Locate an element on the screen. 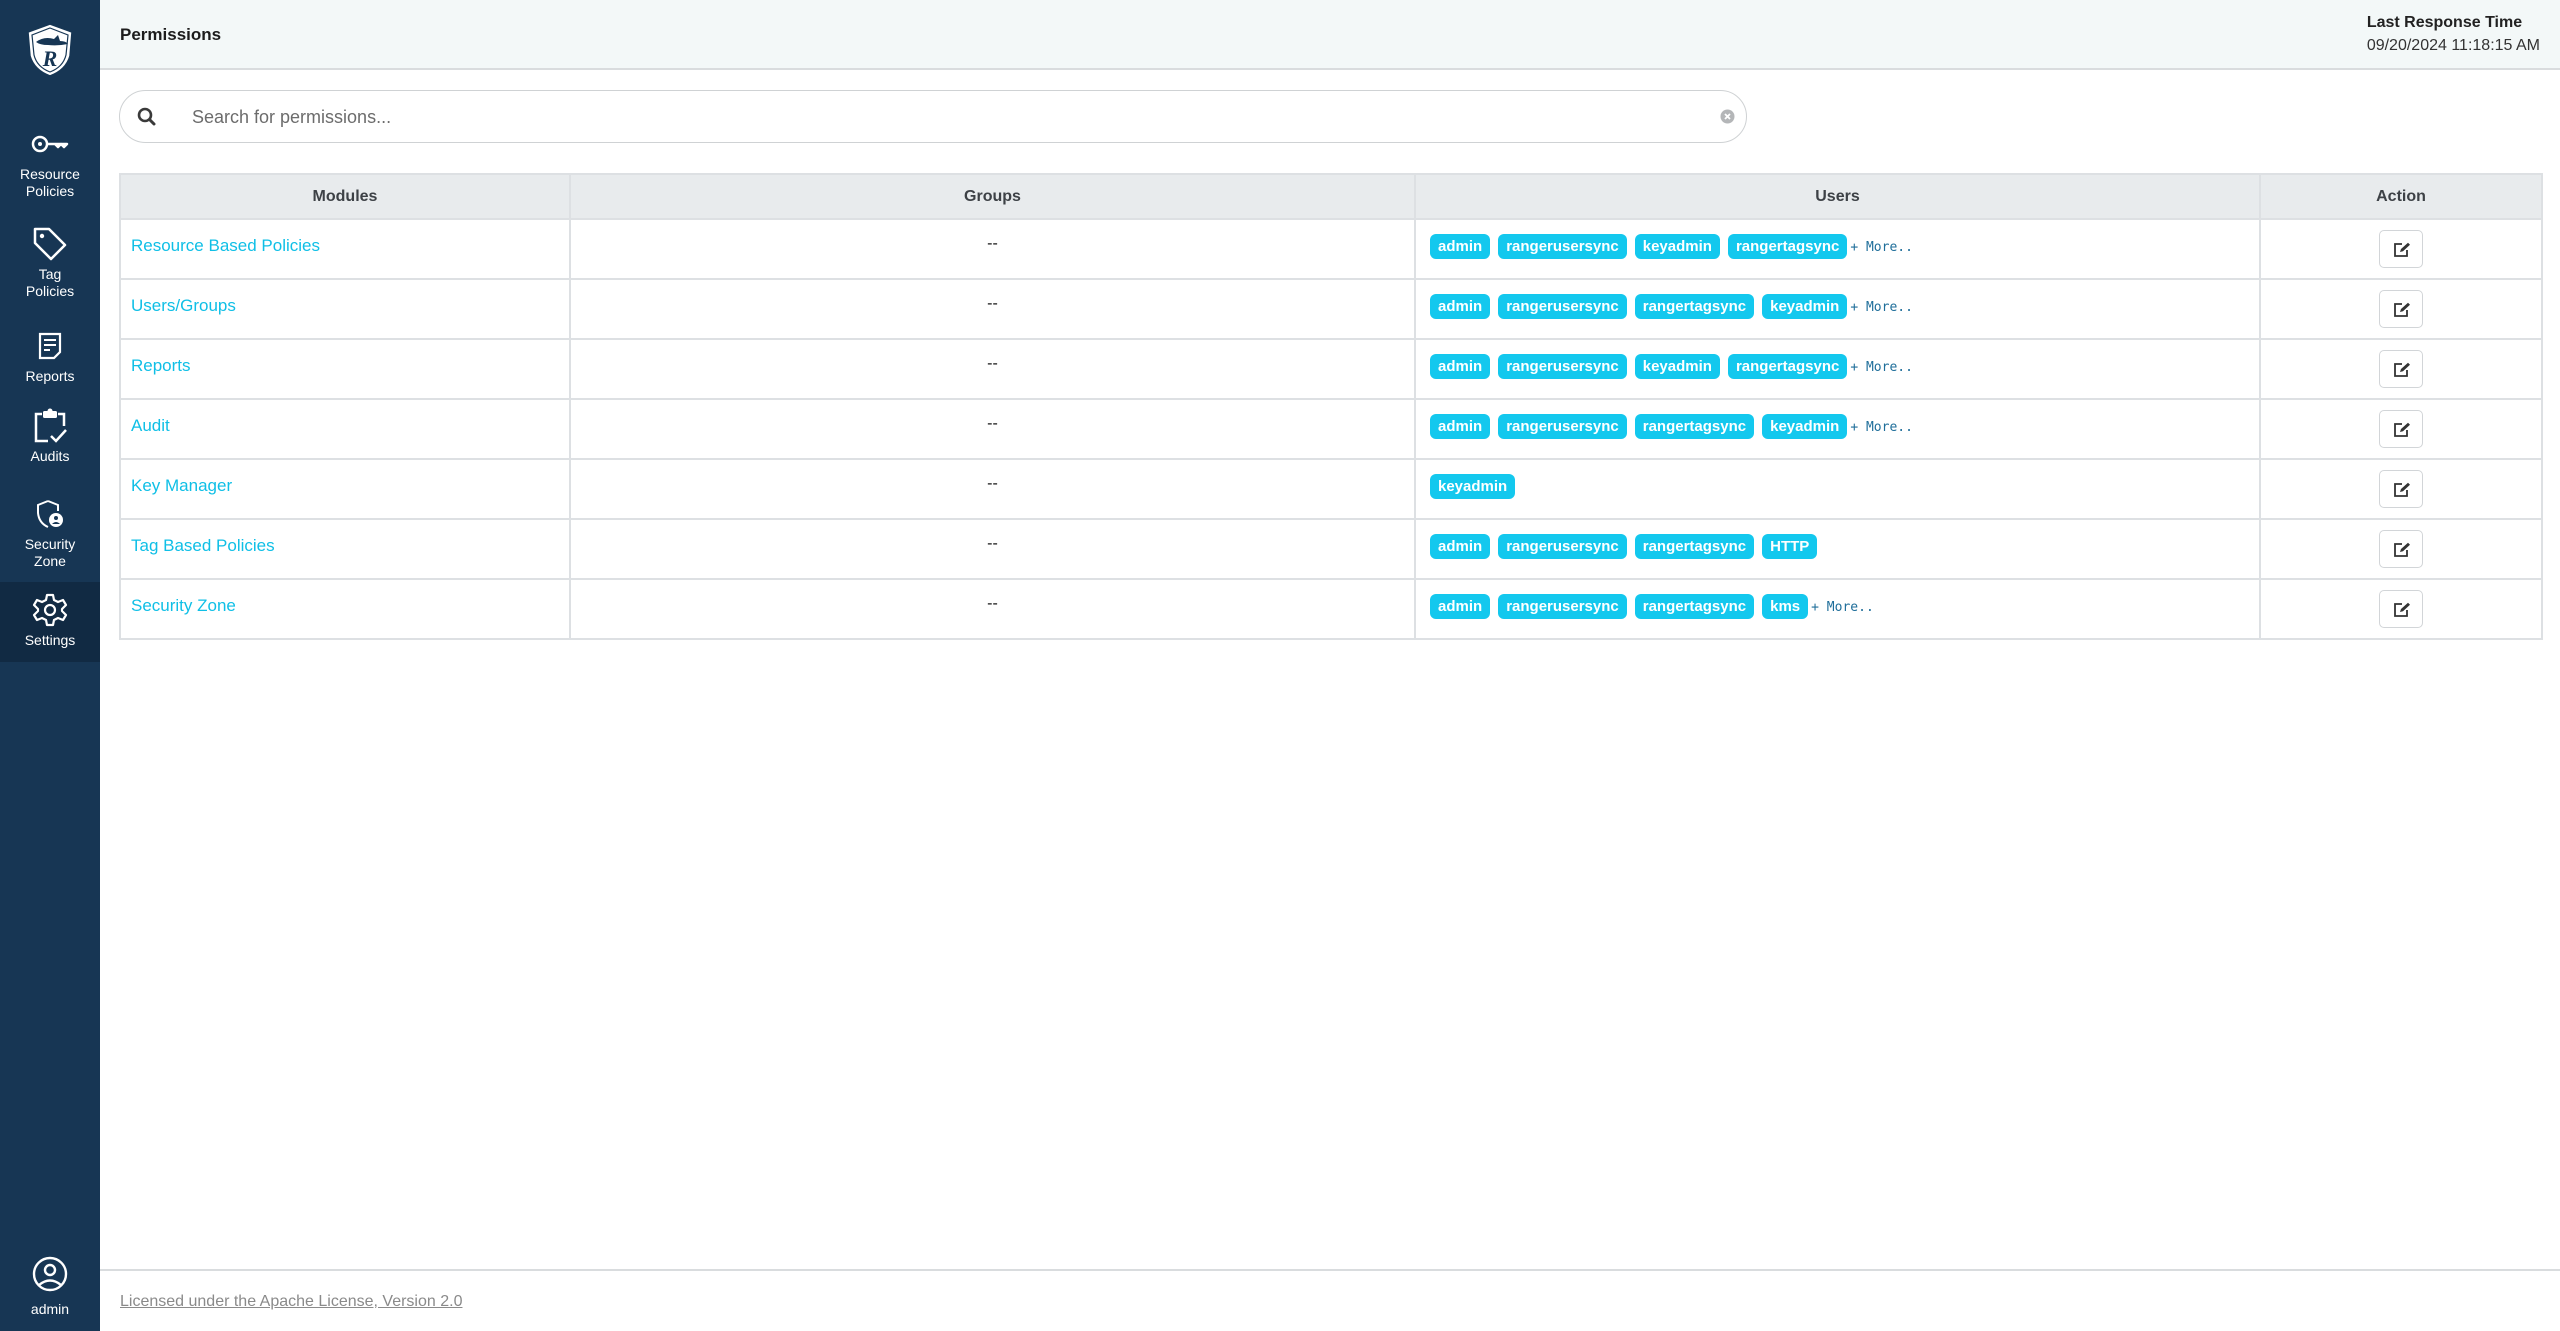 The width and height of the screenshot is (2560, 1331). svg-text: R is located at coordinates (50, 58).